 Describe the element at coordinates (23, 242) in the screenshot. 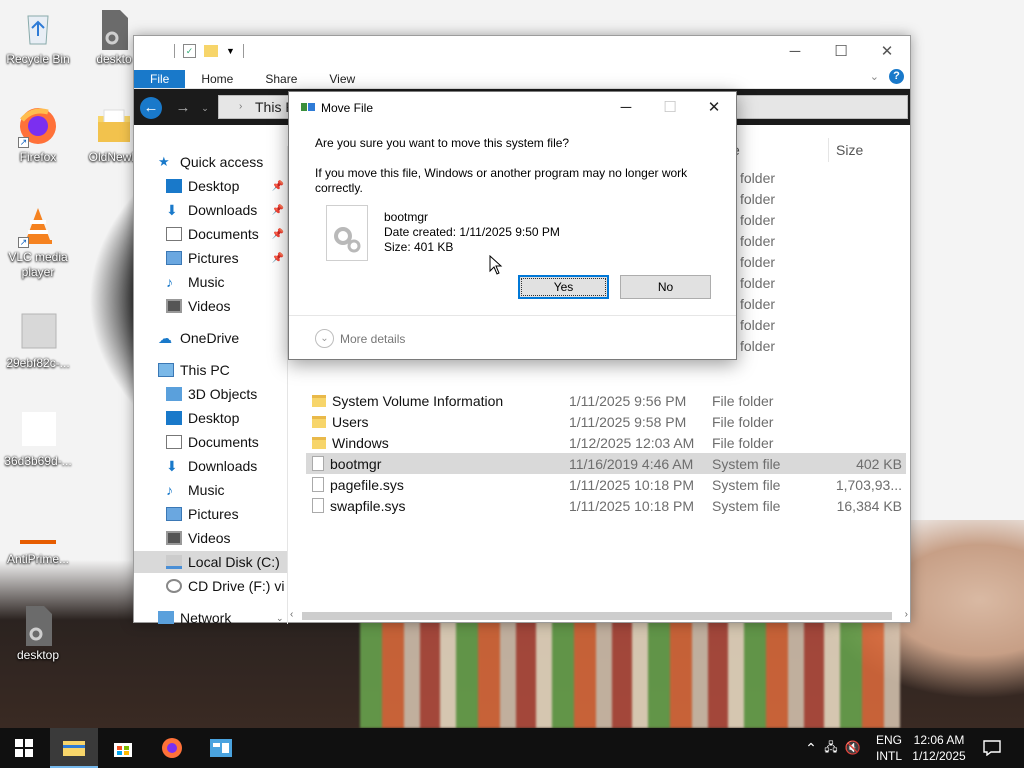

I see `shortcut-arrow-icon: ↗` at that location.